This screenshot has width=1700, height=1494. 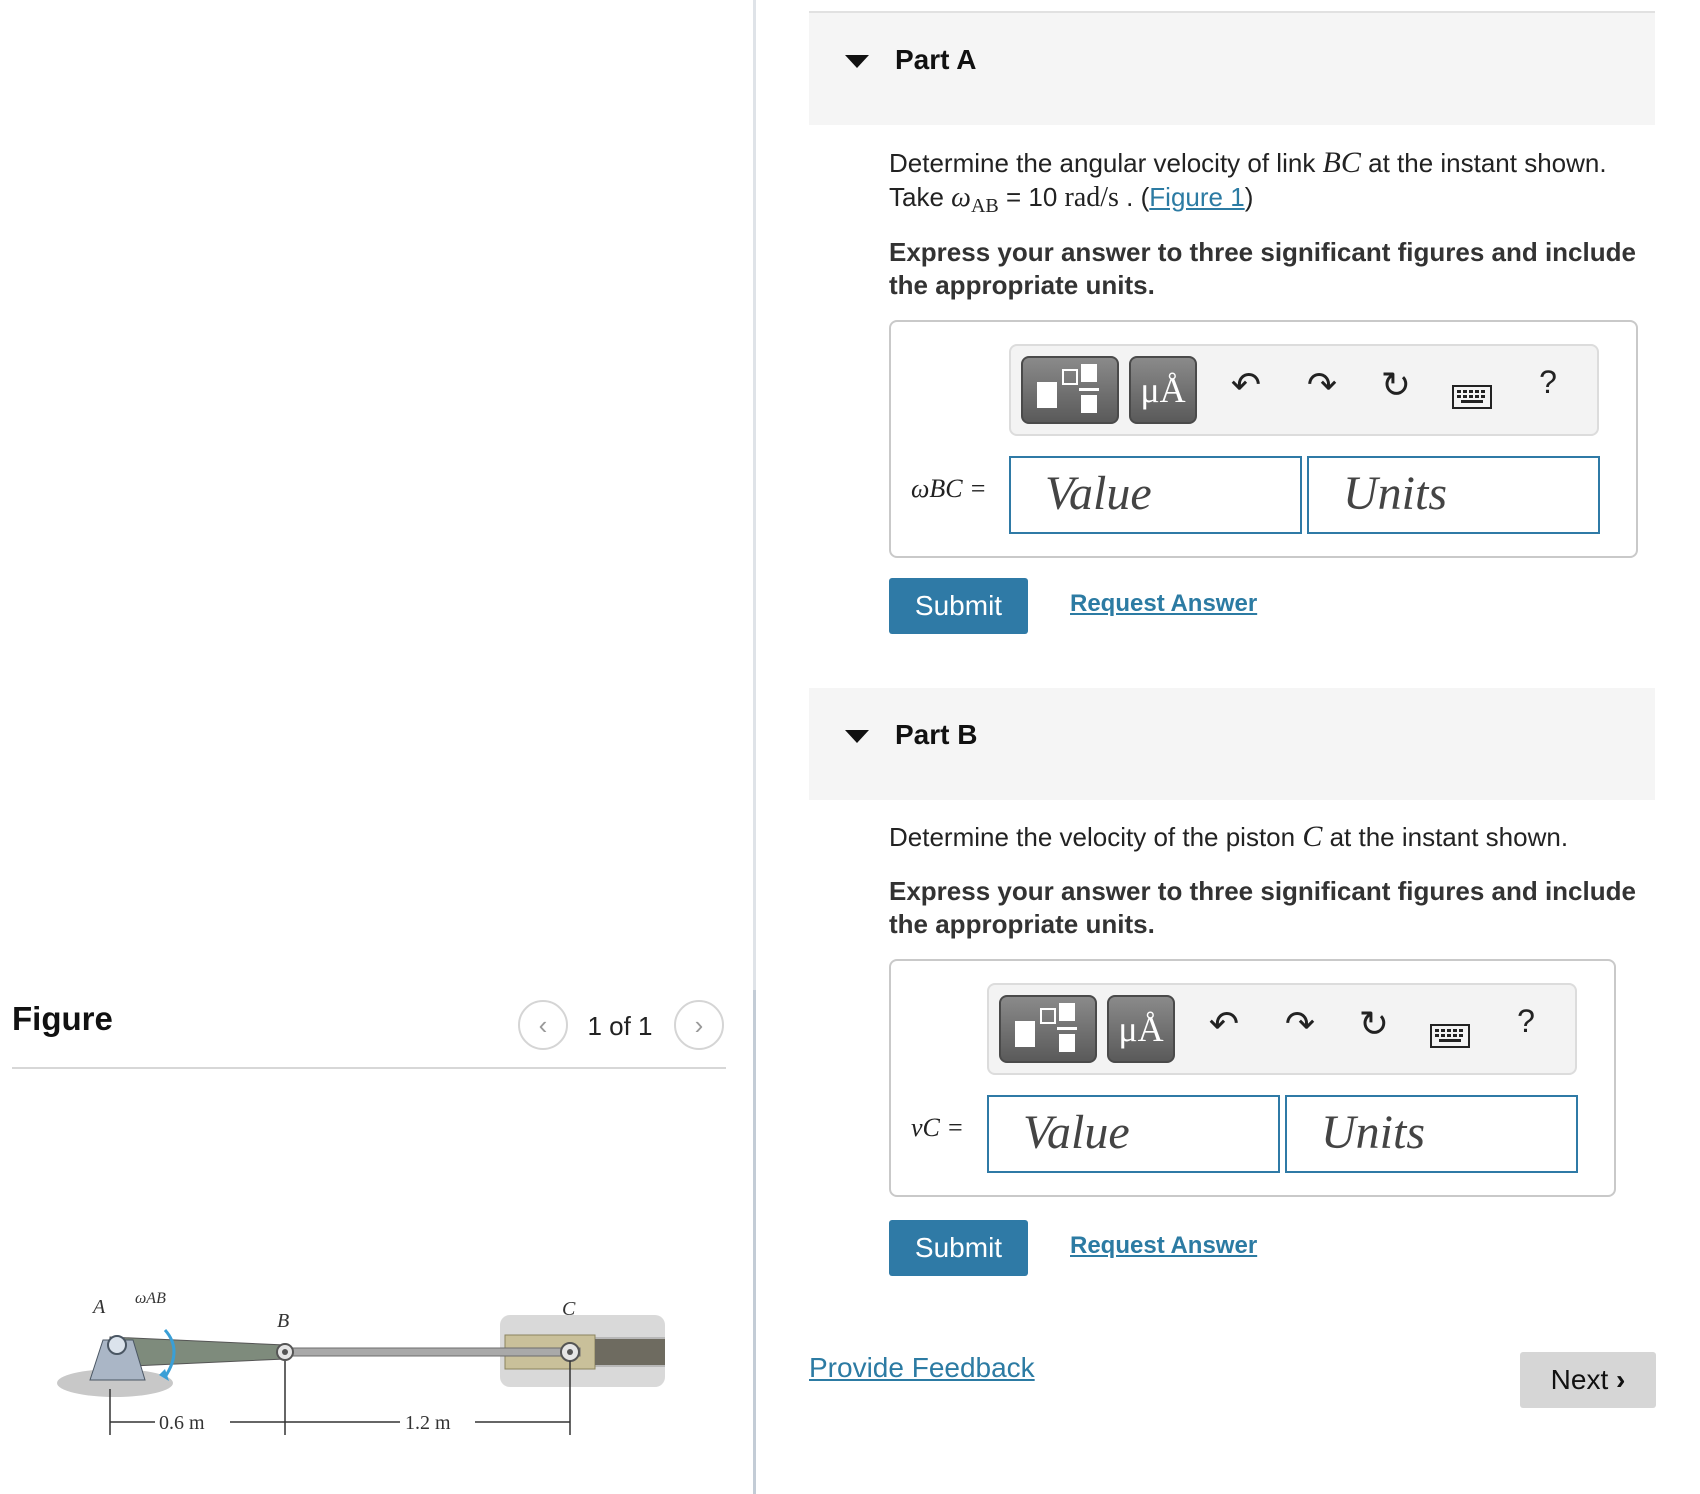 I want to click on part-a-field-label: ωBC =, so click(x=949, y=488).